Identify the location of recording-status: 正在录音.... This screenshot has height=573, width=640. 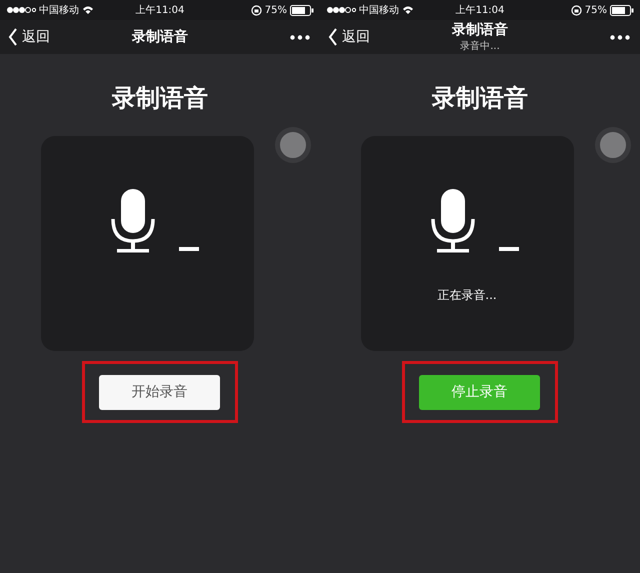
(467, 295).